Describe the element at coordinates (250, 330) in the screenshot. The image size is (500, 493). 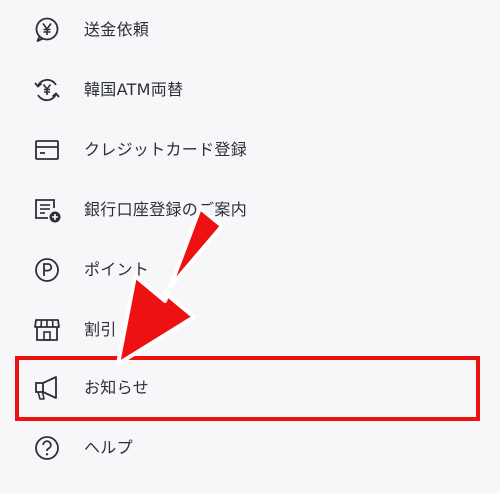
I see `menu-item-discount: 割引` at that location.